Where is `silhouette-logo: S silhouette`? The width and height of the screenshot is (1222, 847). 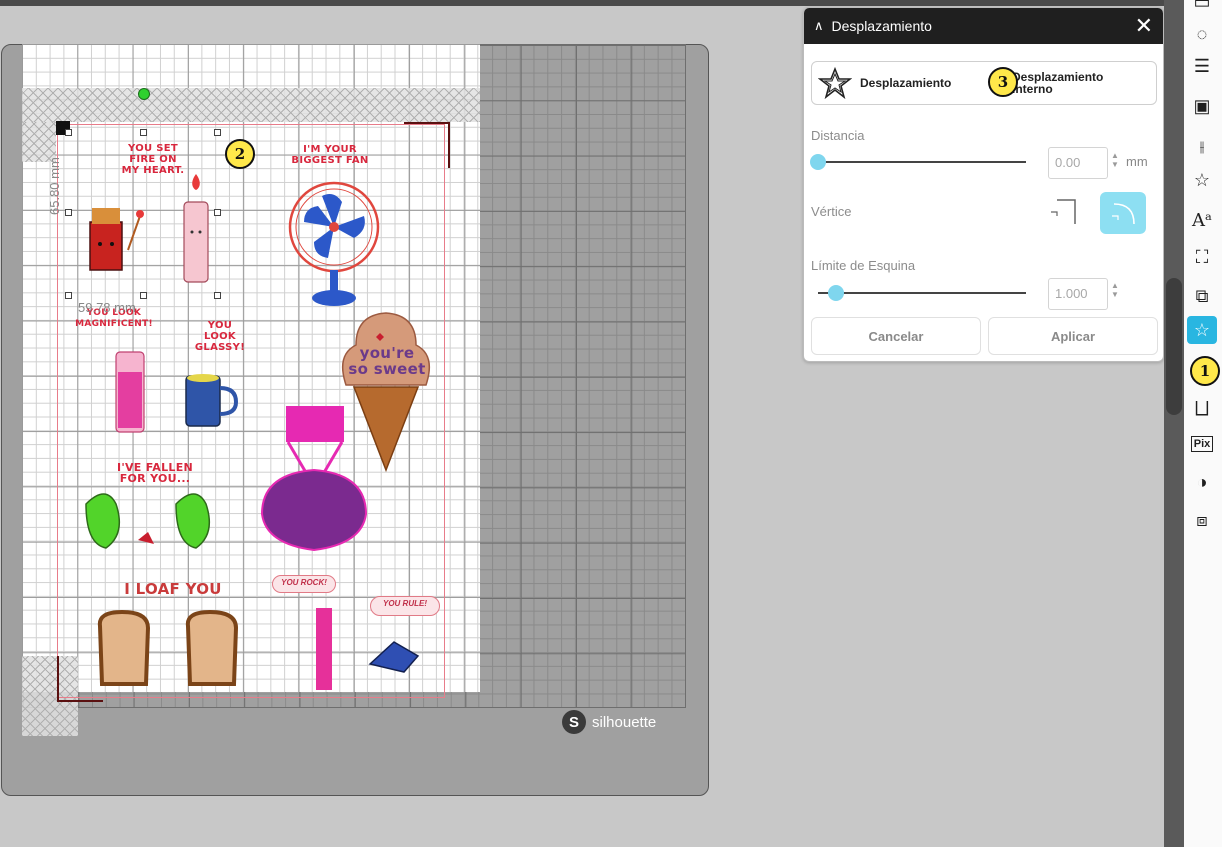
silhouette-logo: S silhouette is located at coordinates (609, 722).